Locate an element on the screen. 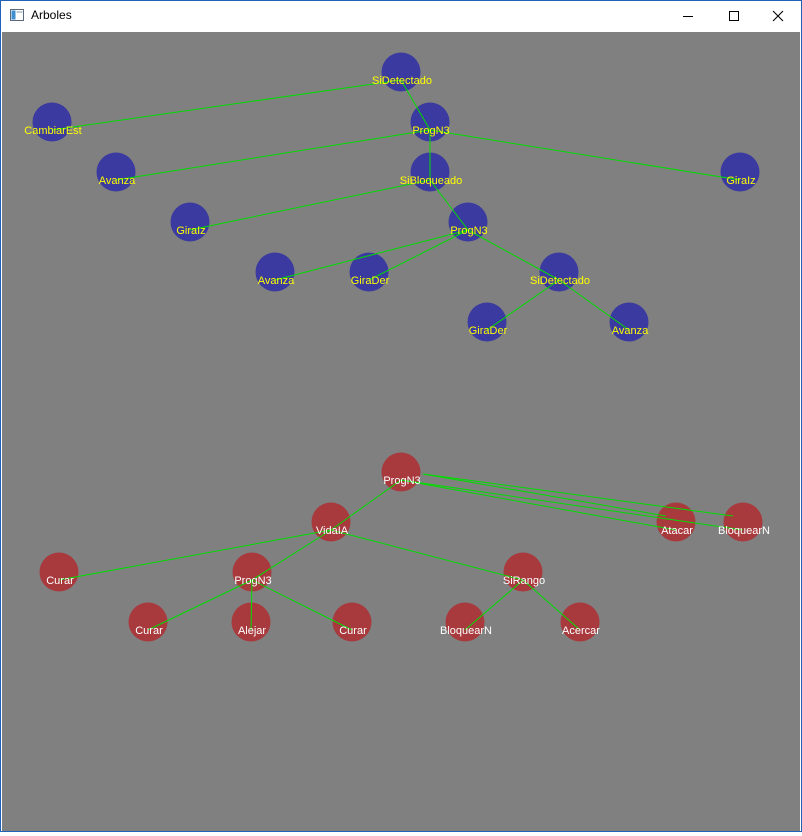 This screenshot has width=802, height=836. maximize-icon is located at coordinates (734, 16).